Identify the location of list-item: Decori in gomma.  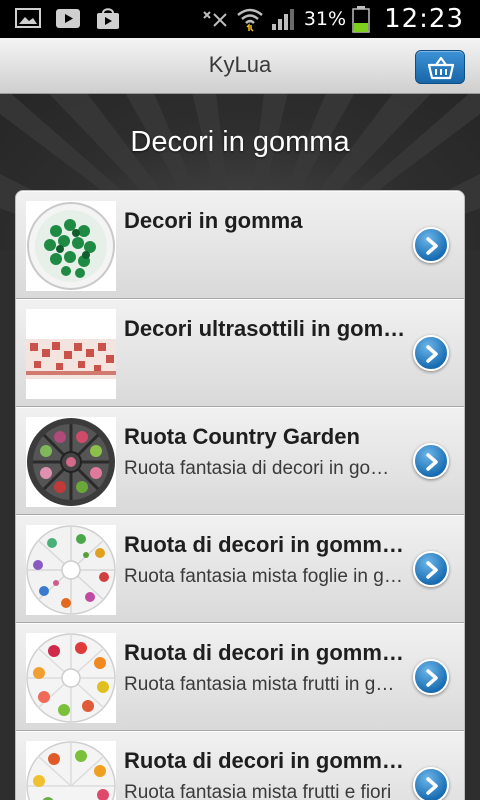
(240, 245).